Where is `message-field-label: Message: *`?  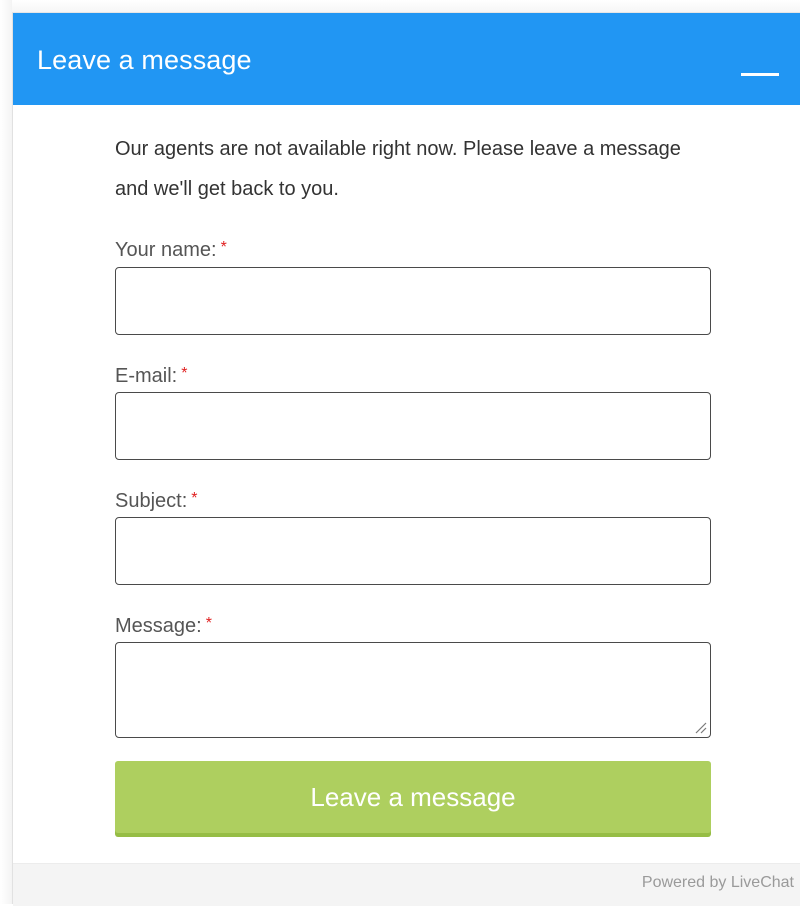
message-field-label: Message: * is located at coordinates (163, 626).